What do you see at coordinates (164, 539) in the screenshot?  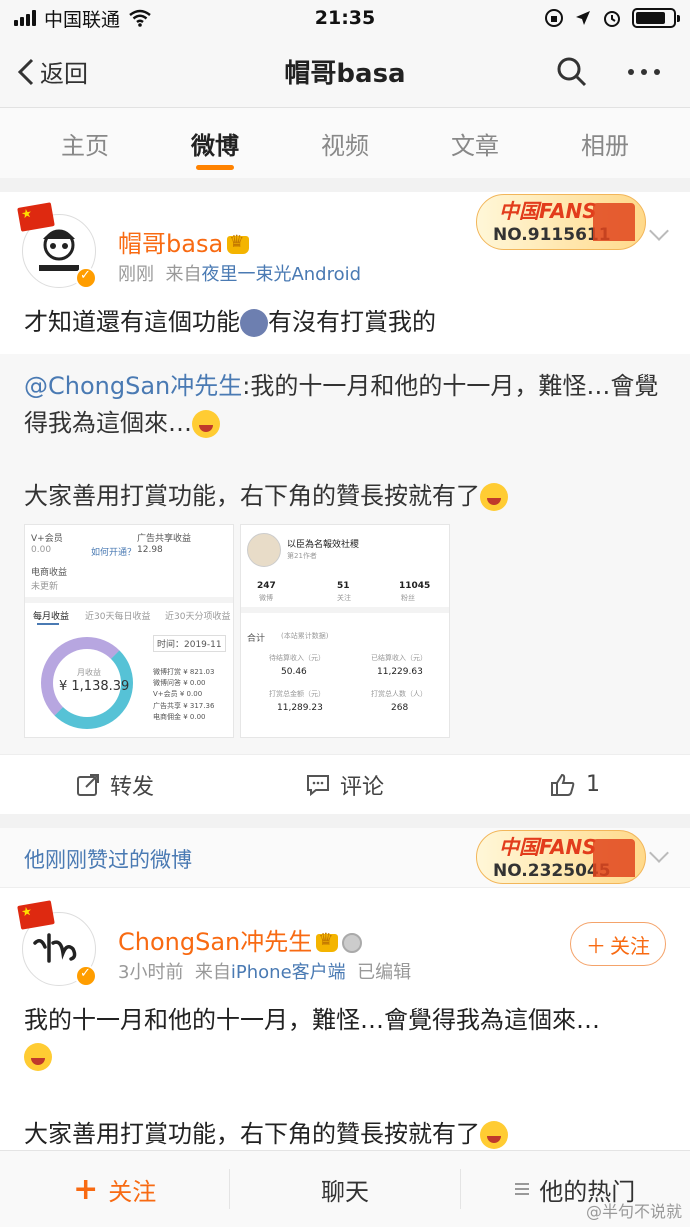 I see `ad-label: 广告共享收益` at bounding box center [164, 539].